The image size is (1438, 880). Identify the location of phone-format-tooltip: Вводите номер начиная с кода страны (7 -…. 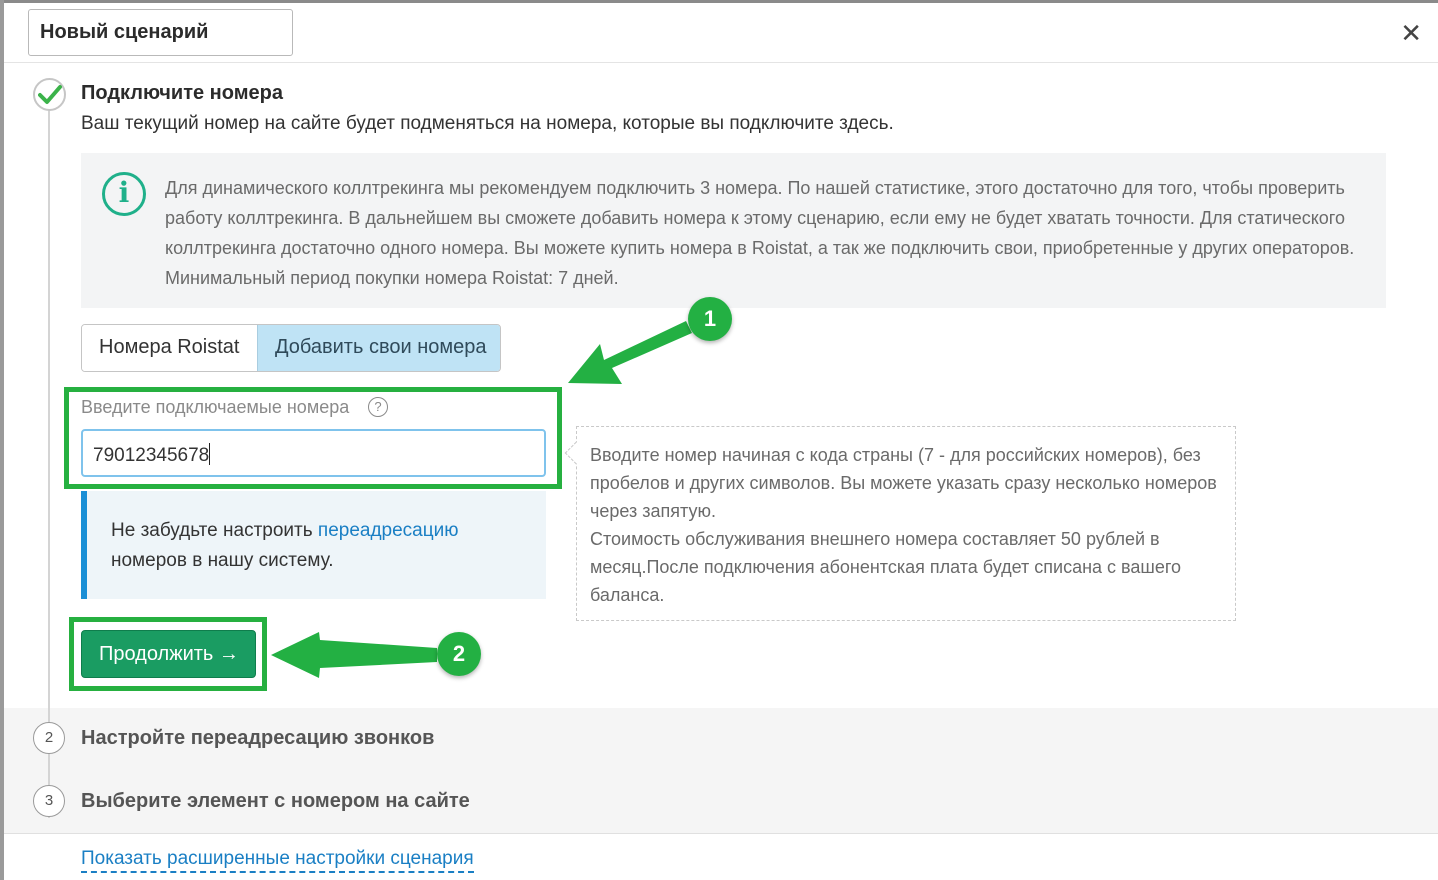
(900, 523).